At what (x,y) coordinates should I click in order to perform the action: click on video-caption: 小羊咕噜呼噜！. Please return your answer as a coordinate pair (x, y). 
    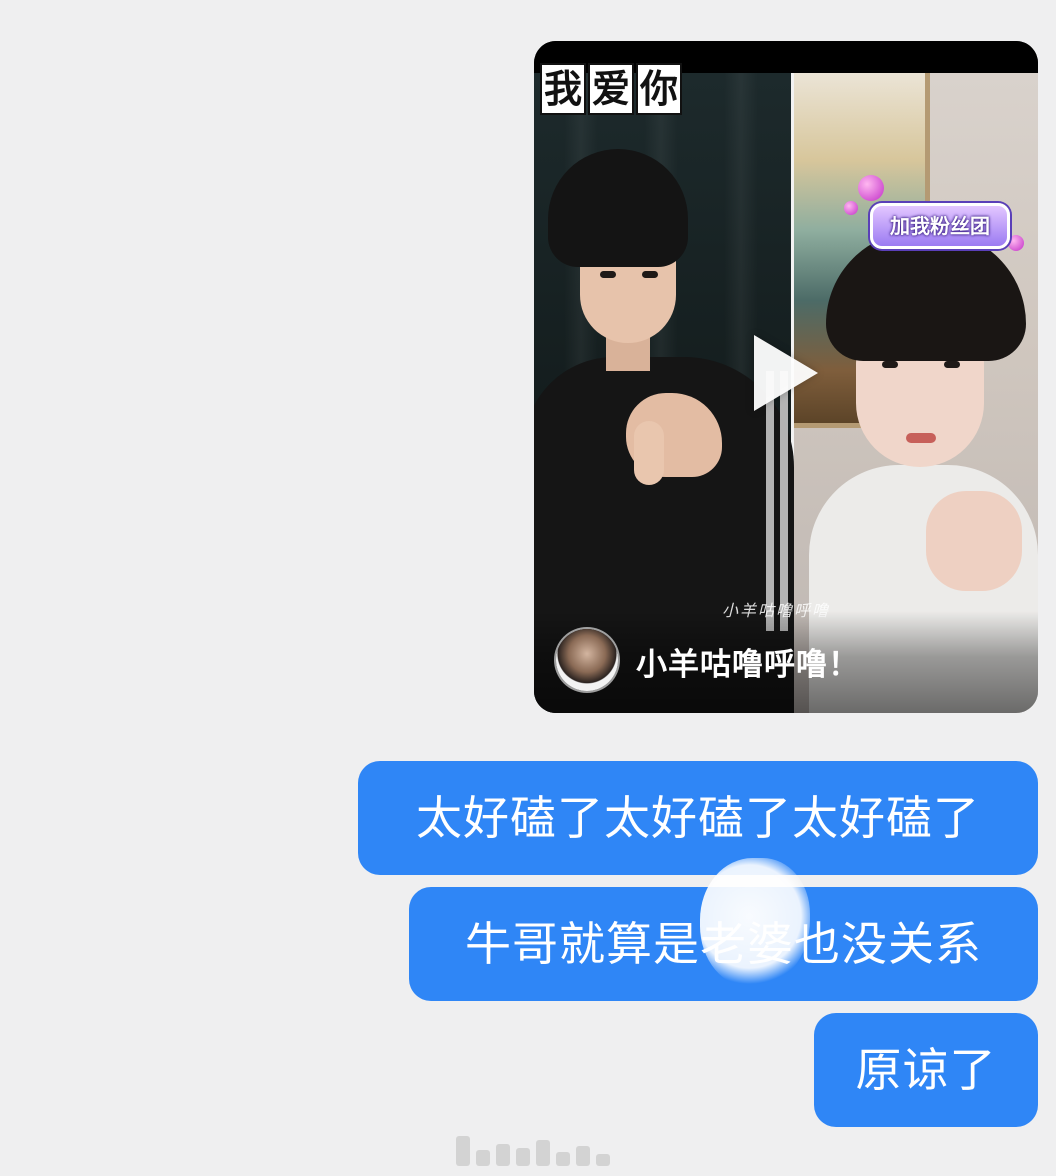
    Looking at the image, I should click on (748, 665).